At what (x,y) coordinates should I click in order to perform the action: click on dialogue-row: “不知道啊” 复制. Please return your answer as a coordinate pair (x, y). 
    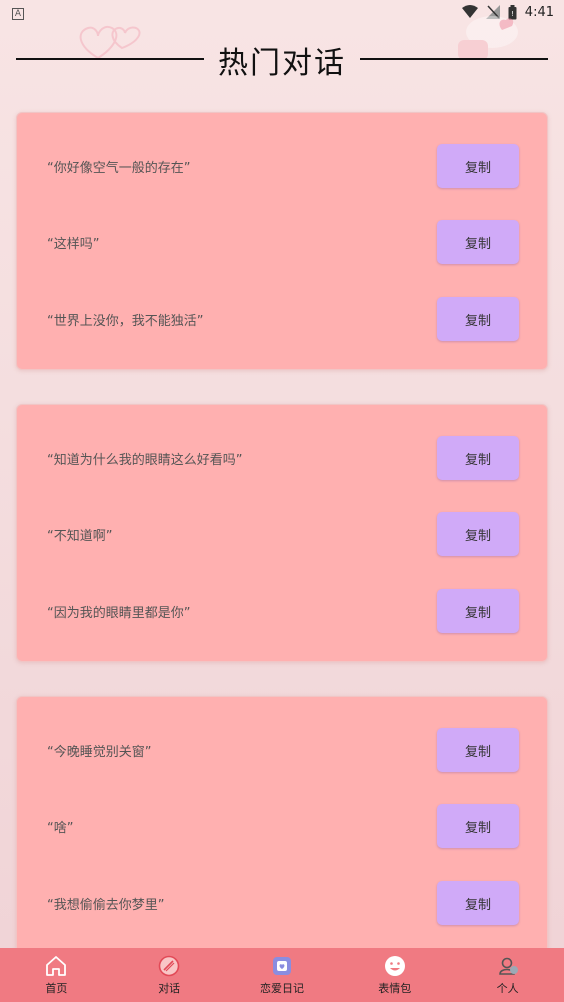
    Looking at the image, I should click on (283, 534).